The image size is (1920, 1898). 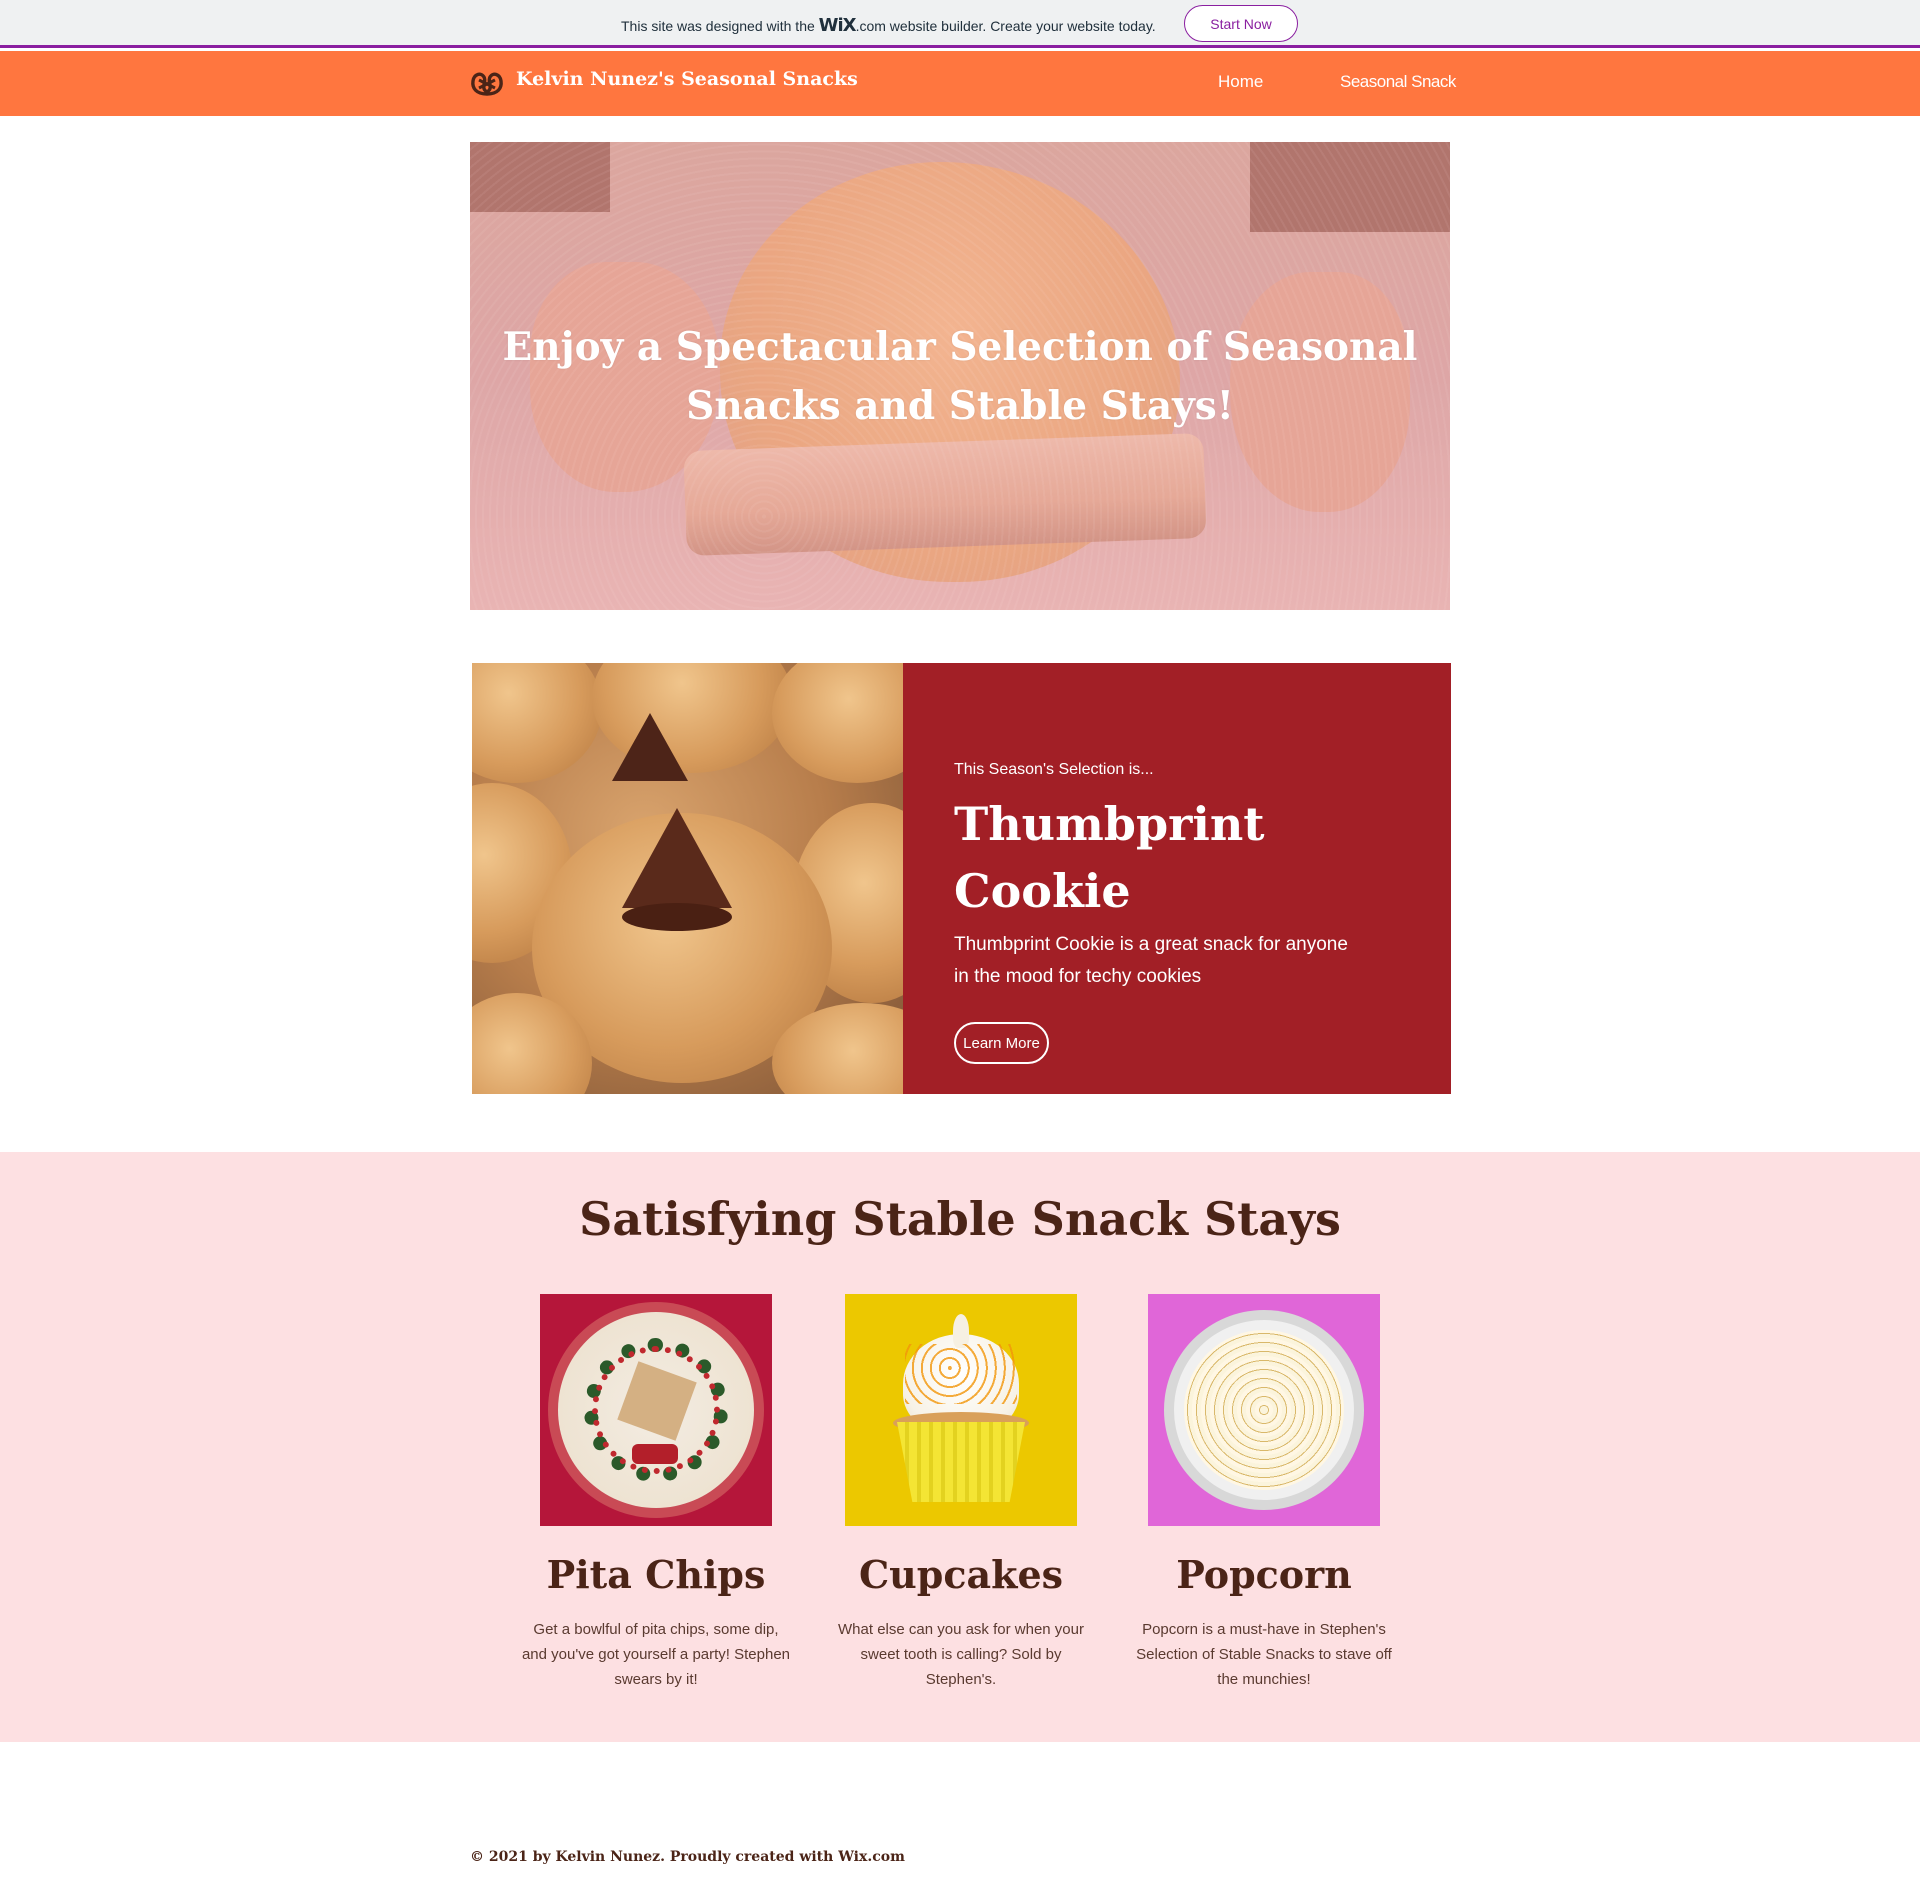 What do you see at coordinates (961, 1574) in the screenshot?
I see `card-title: Cupcakes` at bounding box center [961, 1574].